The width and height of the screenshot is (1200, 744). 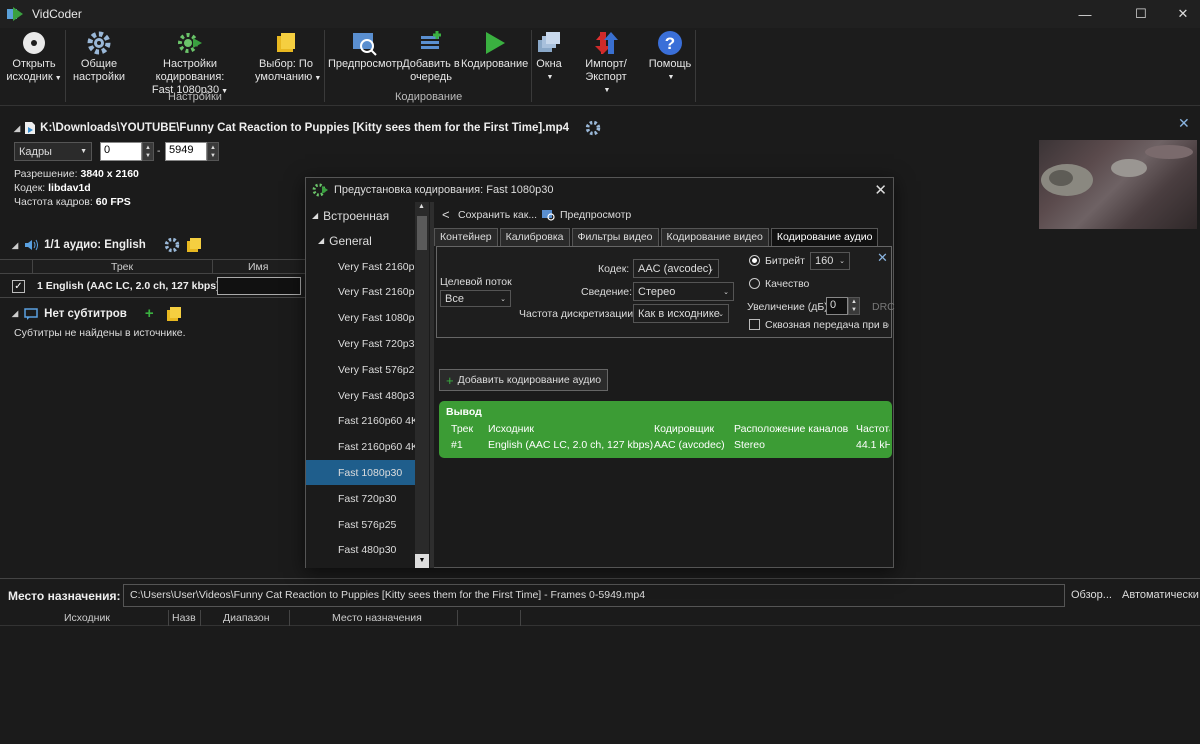 I want to click on preset-item: Fast 1080p30, so click(x=360, y=473).